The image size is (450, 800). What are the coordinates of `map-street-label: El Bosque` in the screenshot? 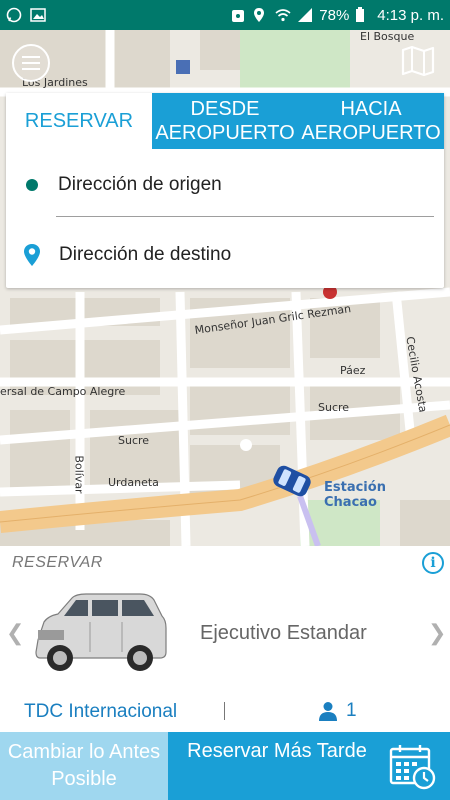 It's located at (387, 36).